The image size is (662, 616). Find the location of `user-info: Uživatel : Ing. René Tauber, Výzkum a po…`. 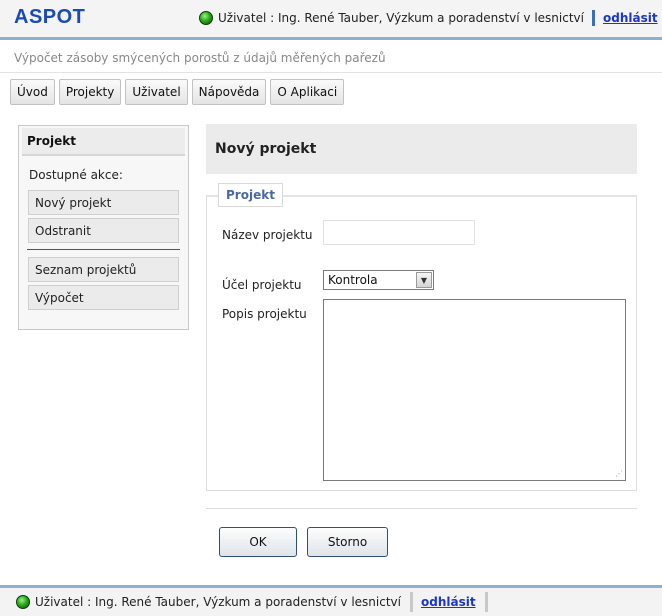

user-info: Uživatel : Ing. René Tauber, Výzkum a po… is located at coordinates (401, 18).